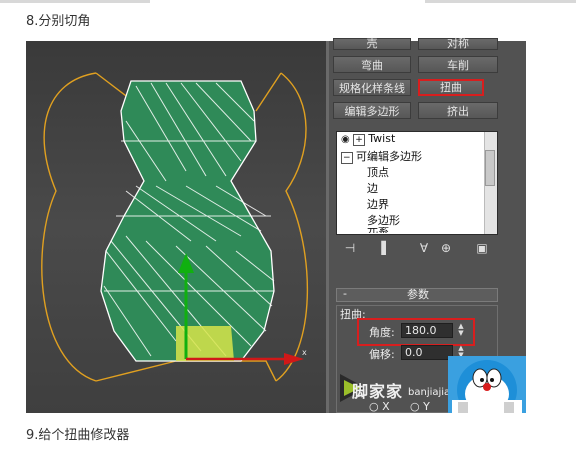  What do you see at coordinates (482, 248) in the screenshot?
I see `configure-sets-icon: ▣` at bounding box center [482, 248].